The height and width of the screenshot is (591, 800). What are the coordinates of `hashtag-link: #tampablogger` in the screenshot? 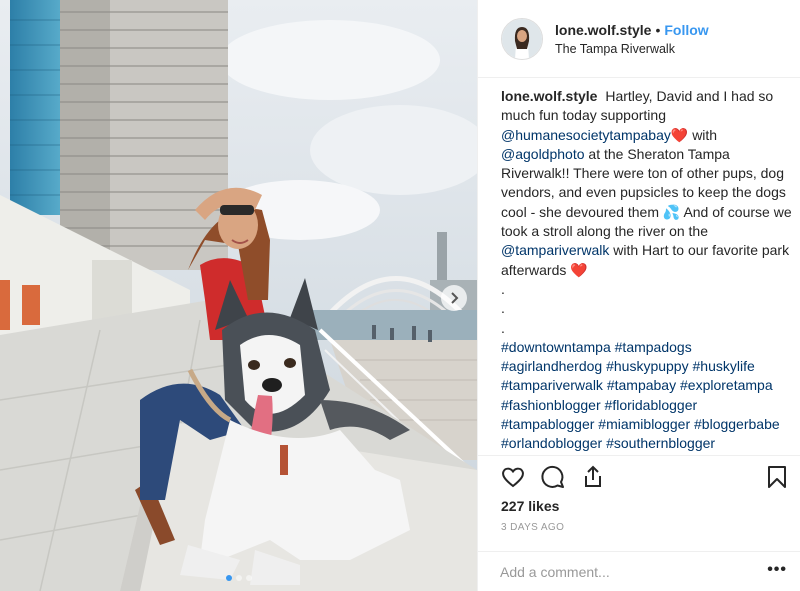 It's located at (547, 424).